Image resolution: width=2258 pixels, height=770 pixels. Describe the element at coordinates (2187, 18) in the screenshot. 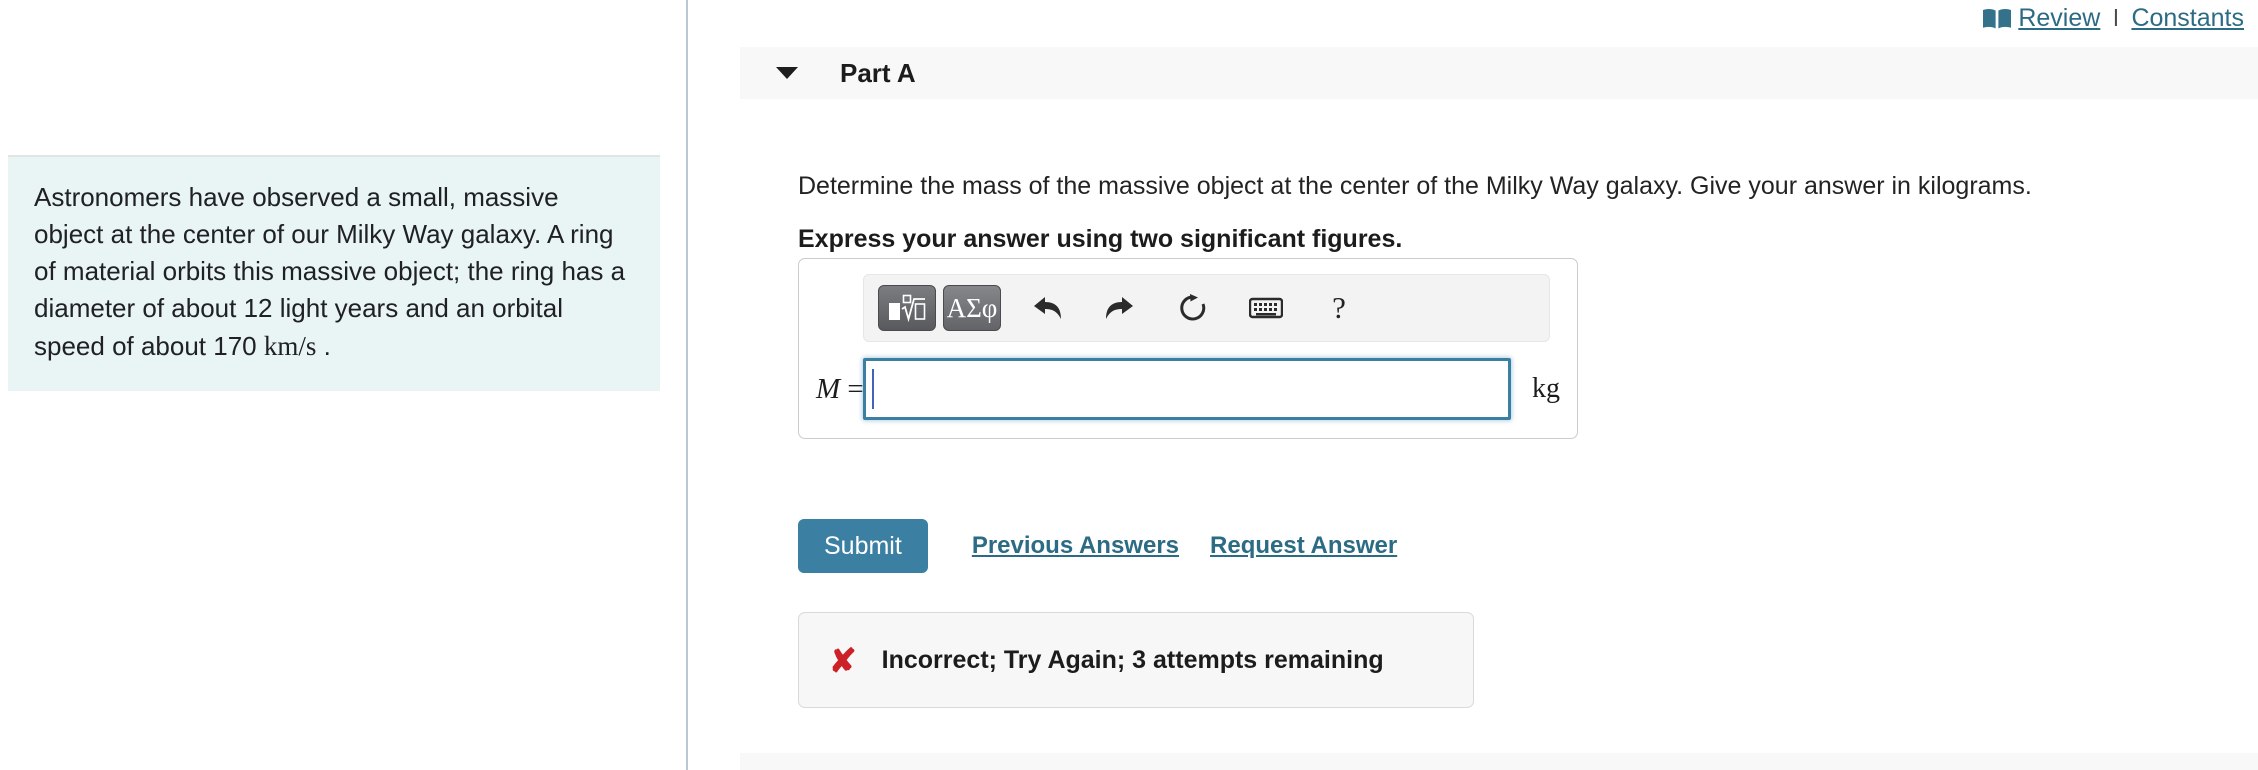

I see `constants-link: Constants` at that location.